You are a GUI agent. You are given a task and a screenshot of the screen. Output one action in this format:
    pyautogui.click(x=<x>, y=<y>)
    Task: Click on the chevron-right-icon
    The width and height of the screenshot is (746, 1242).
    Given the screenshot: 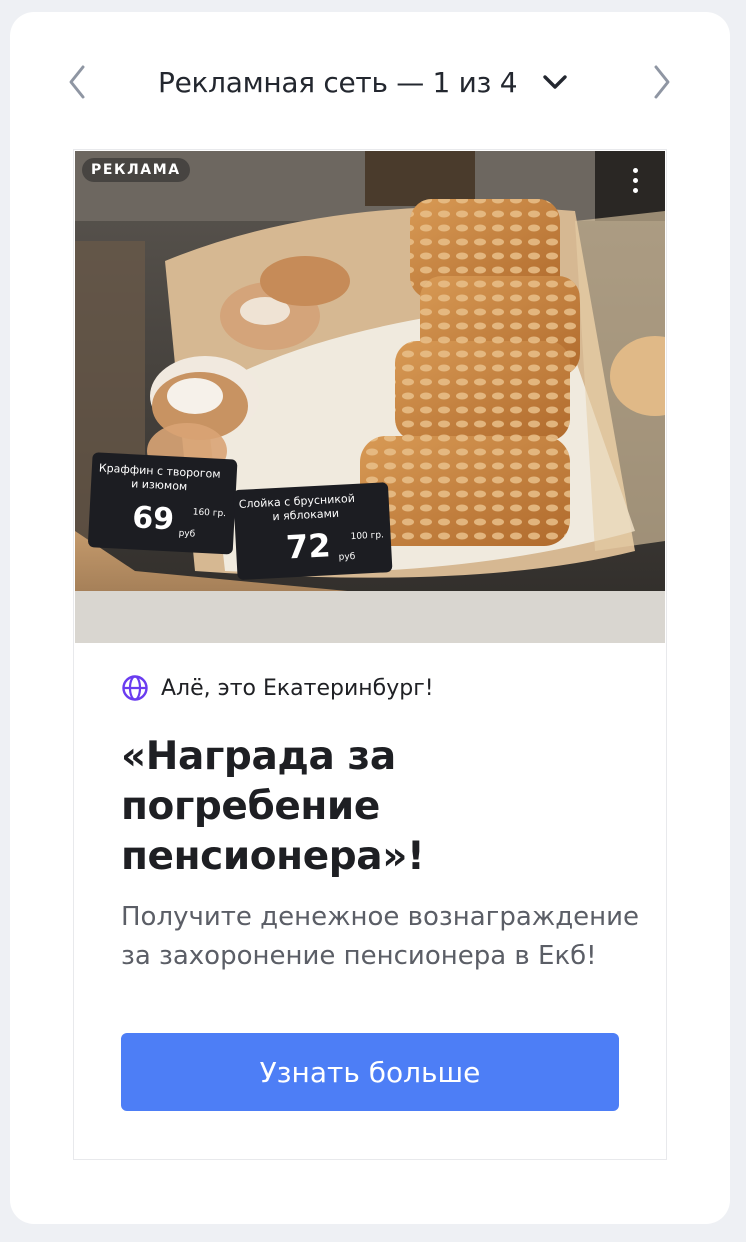 What is the action you would take?
    pyautogui.click(x=662, y=82)
    